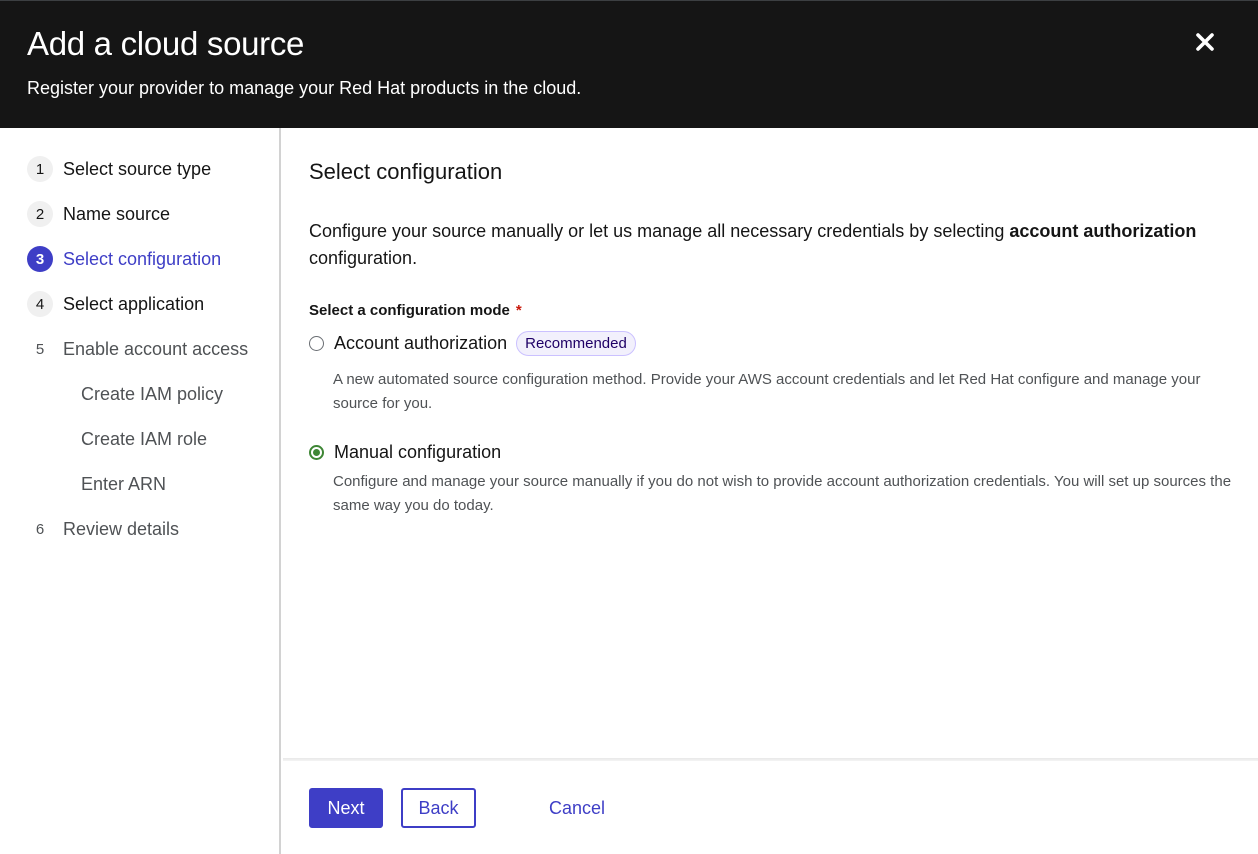 The height and width of the screenshot is (854, 1258). Describe the element at coordinates (40, 304) in the screenshot. I see `step-number: 4` at that location.